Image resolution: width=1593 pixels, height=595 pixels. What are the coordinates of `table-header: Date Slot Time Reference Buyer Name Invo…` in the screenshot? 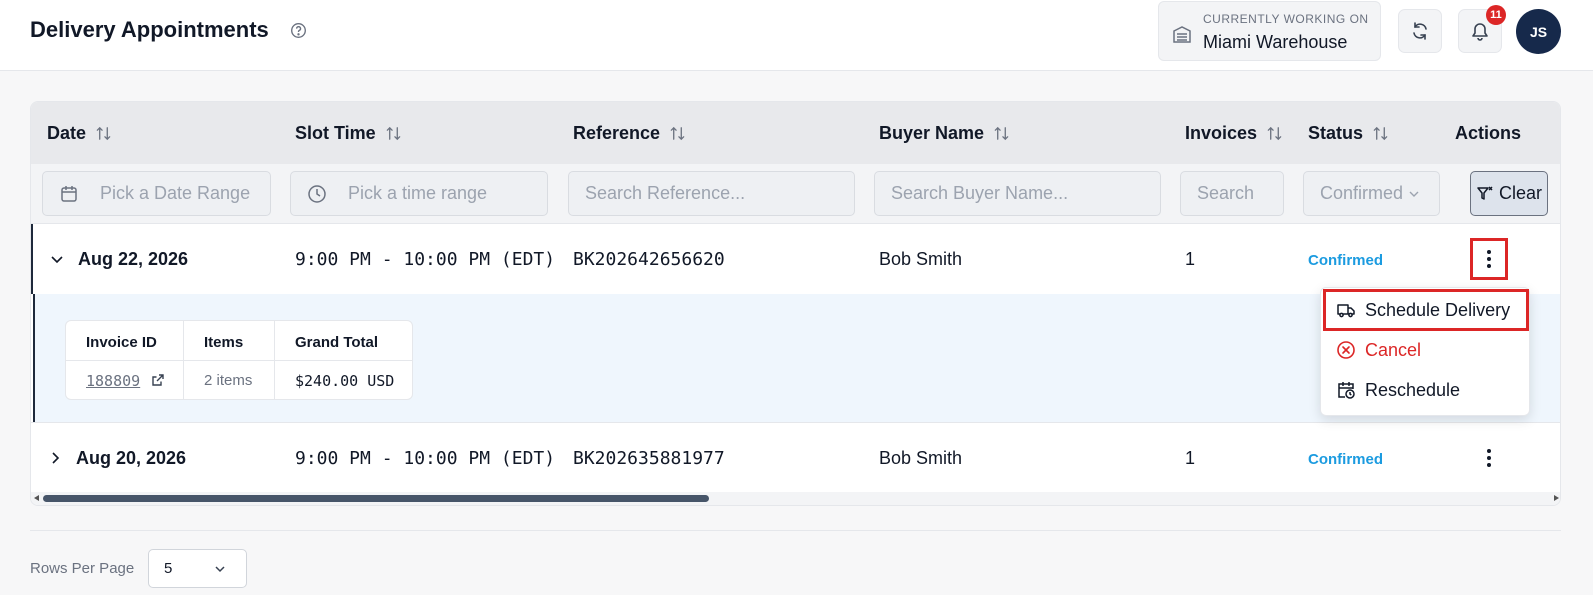 It's located at (795, 133).